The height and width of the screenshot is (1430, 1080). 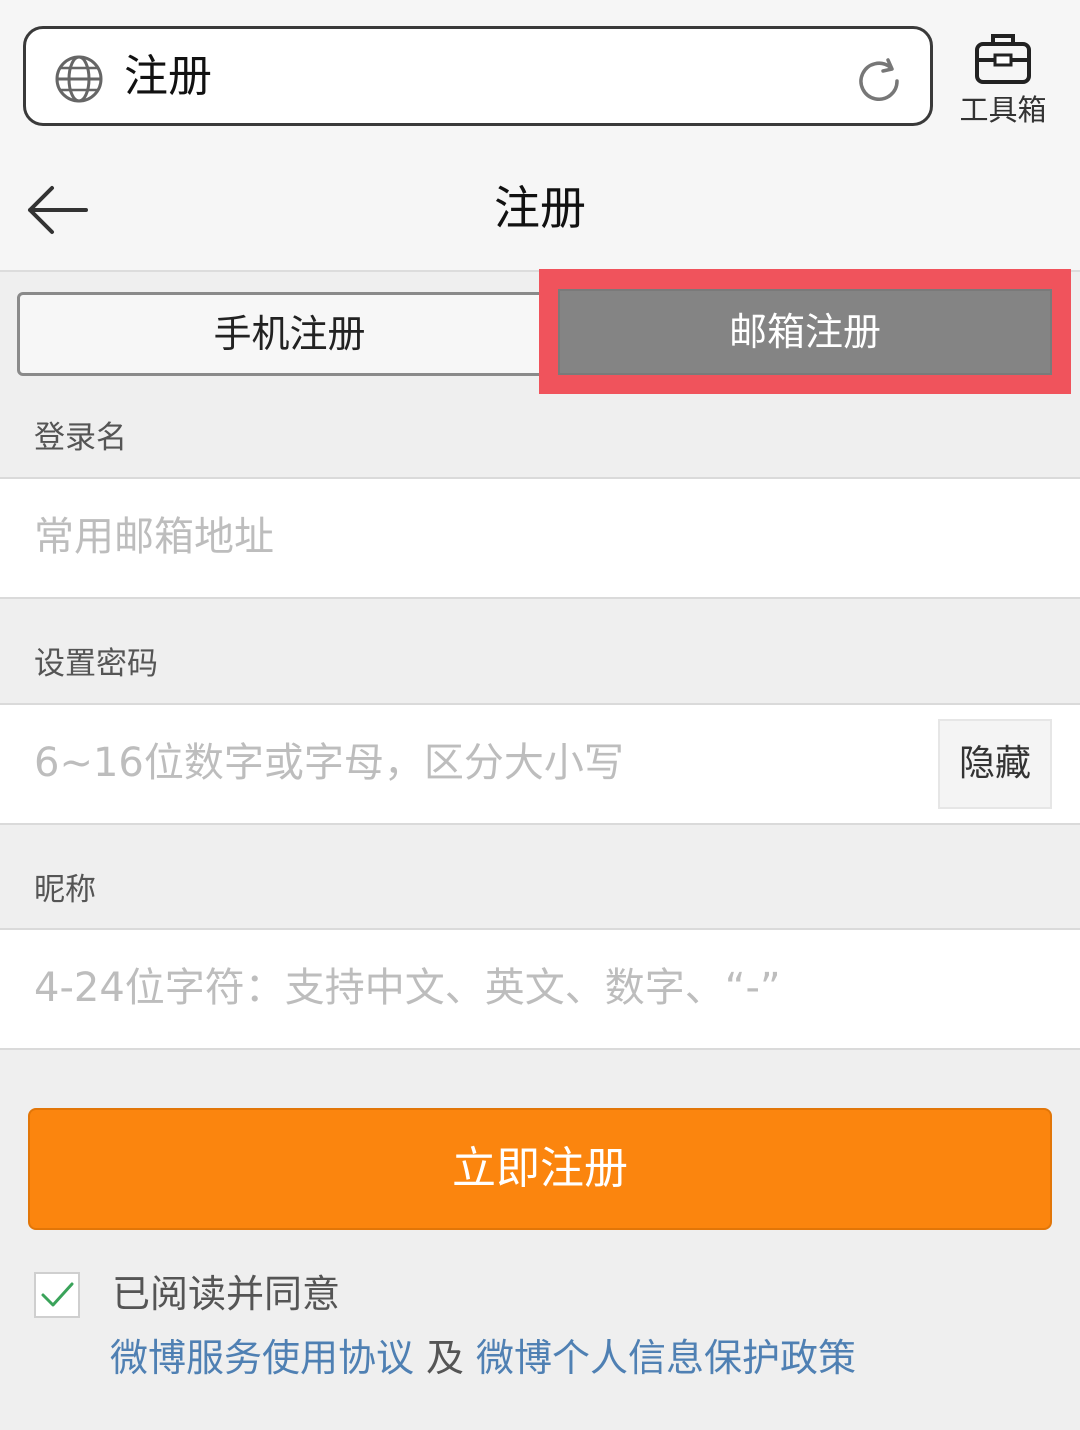 I want to click on address-text: 注册, so click(x=168, y=76).